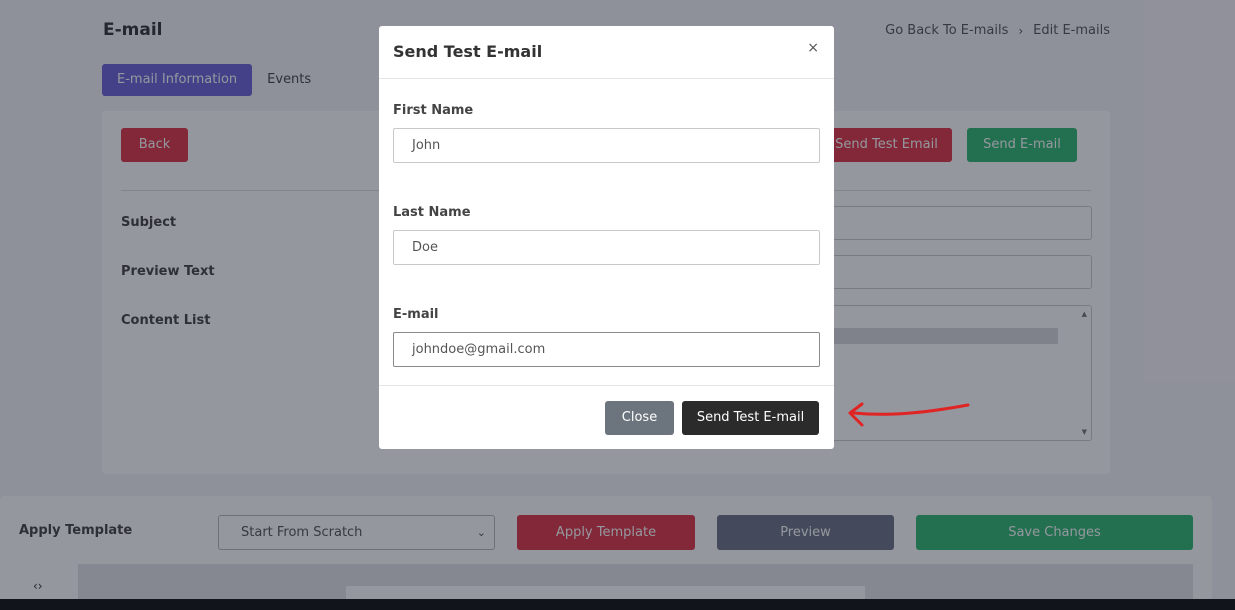  What do you see at coordinates (639, 418) in the screenshot?
I see `close-button: Close` at bounding box center [639, 418].